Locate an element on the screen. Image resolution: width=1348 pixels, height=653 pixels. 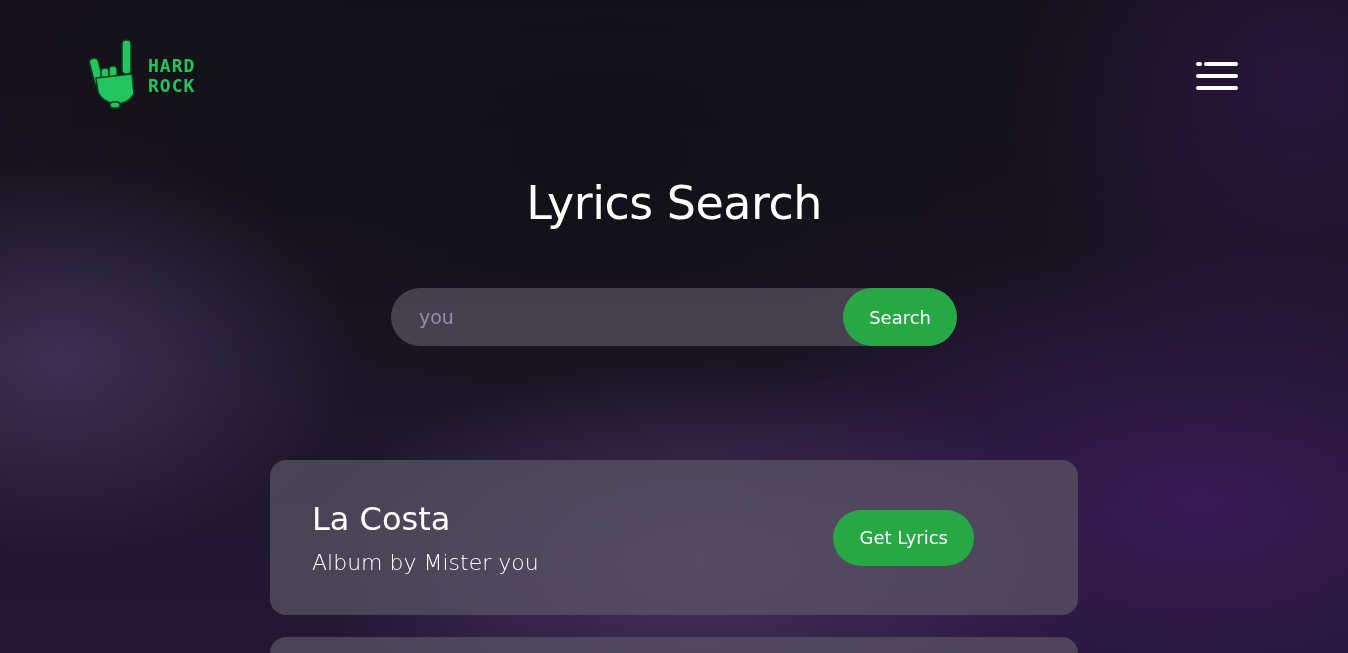
menu-button is located at coordinates (1217, 76).